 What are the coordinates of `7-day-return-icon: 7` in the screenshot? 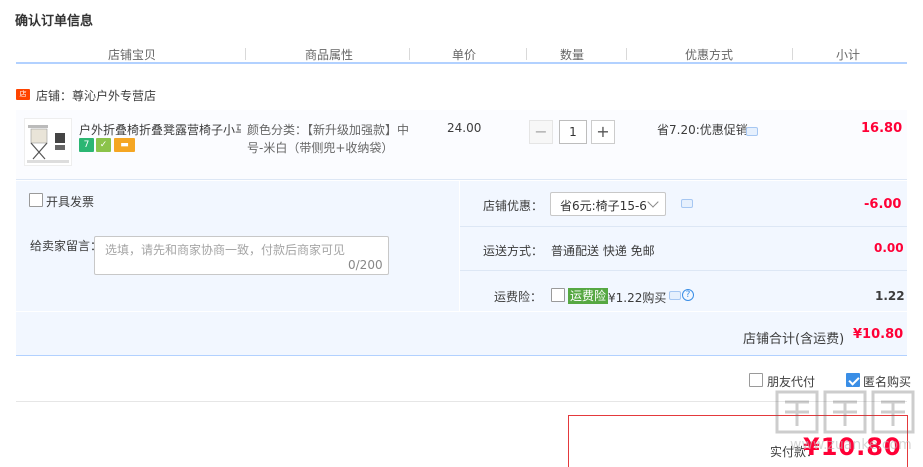 It's located at (86, 145).